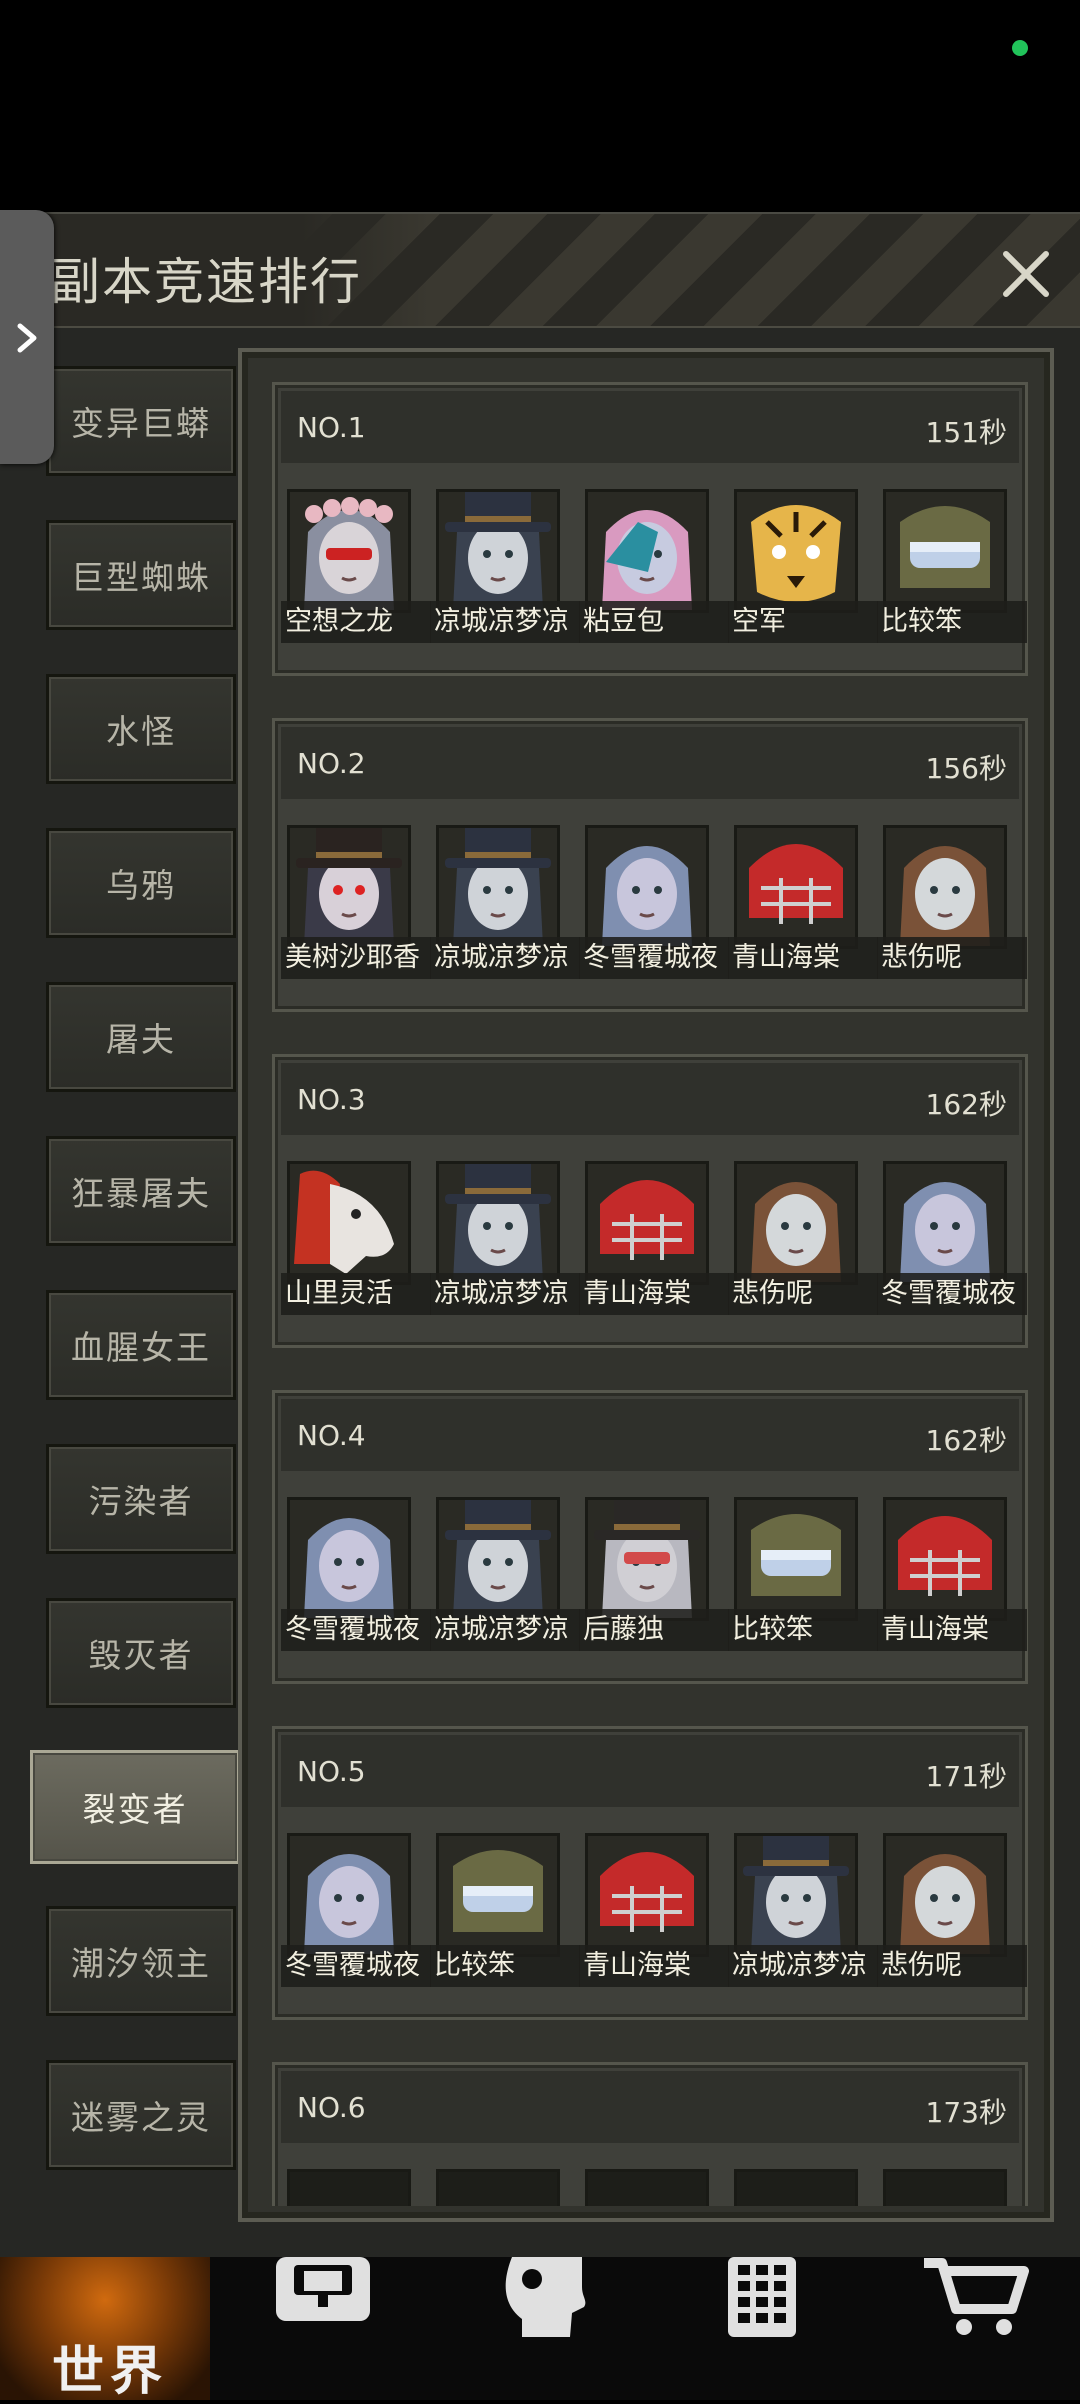  Describe the element at coordinates (966, 432) in the screenshot. I see `clear-time: 151秒` at that location.